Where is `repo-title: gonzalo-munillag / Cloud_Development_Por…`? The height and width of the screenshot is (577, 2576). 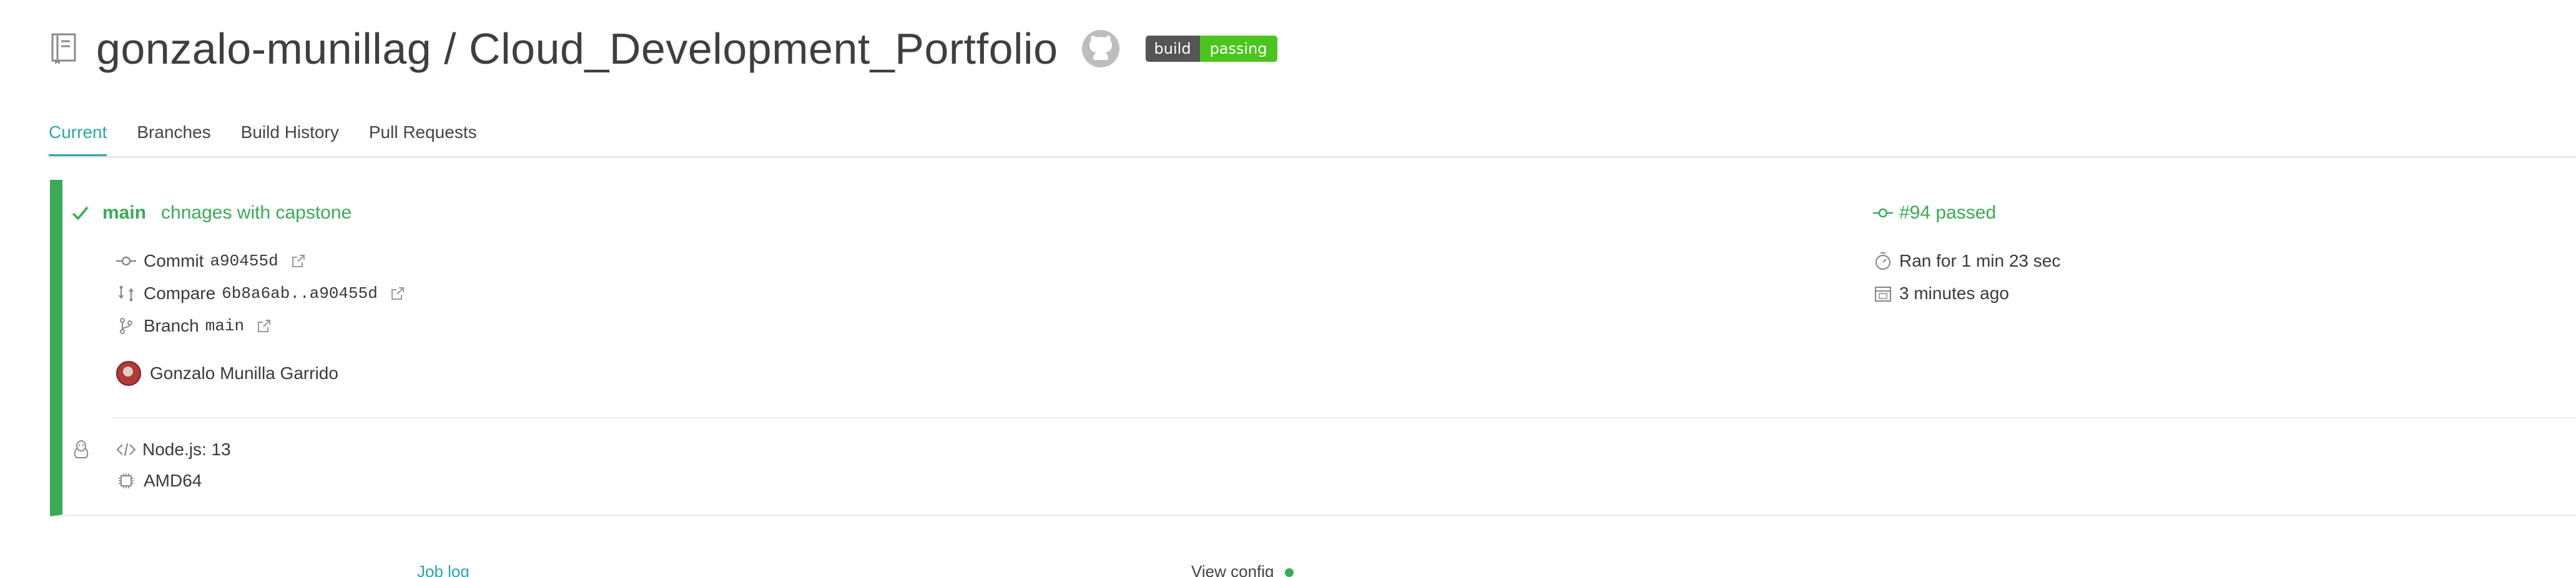
repo-title: gonzalo-munillag / Cloud_Development_Por… is located at coordinates (577, 49).